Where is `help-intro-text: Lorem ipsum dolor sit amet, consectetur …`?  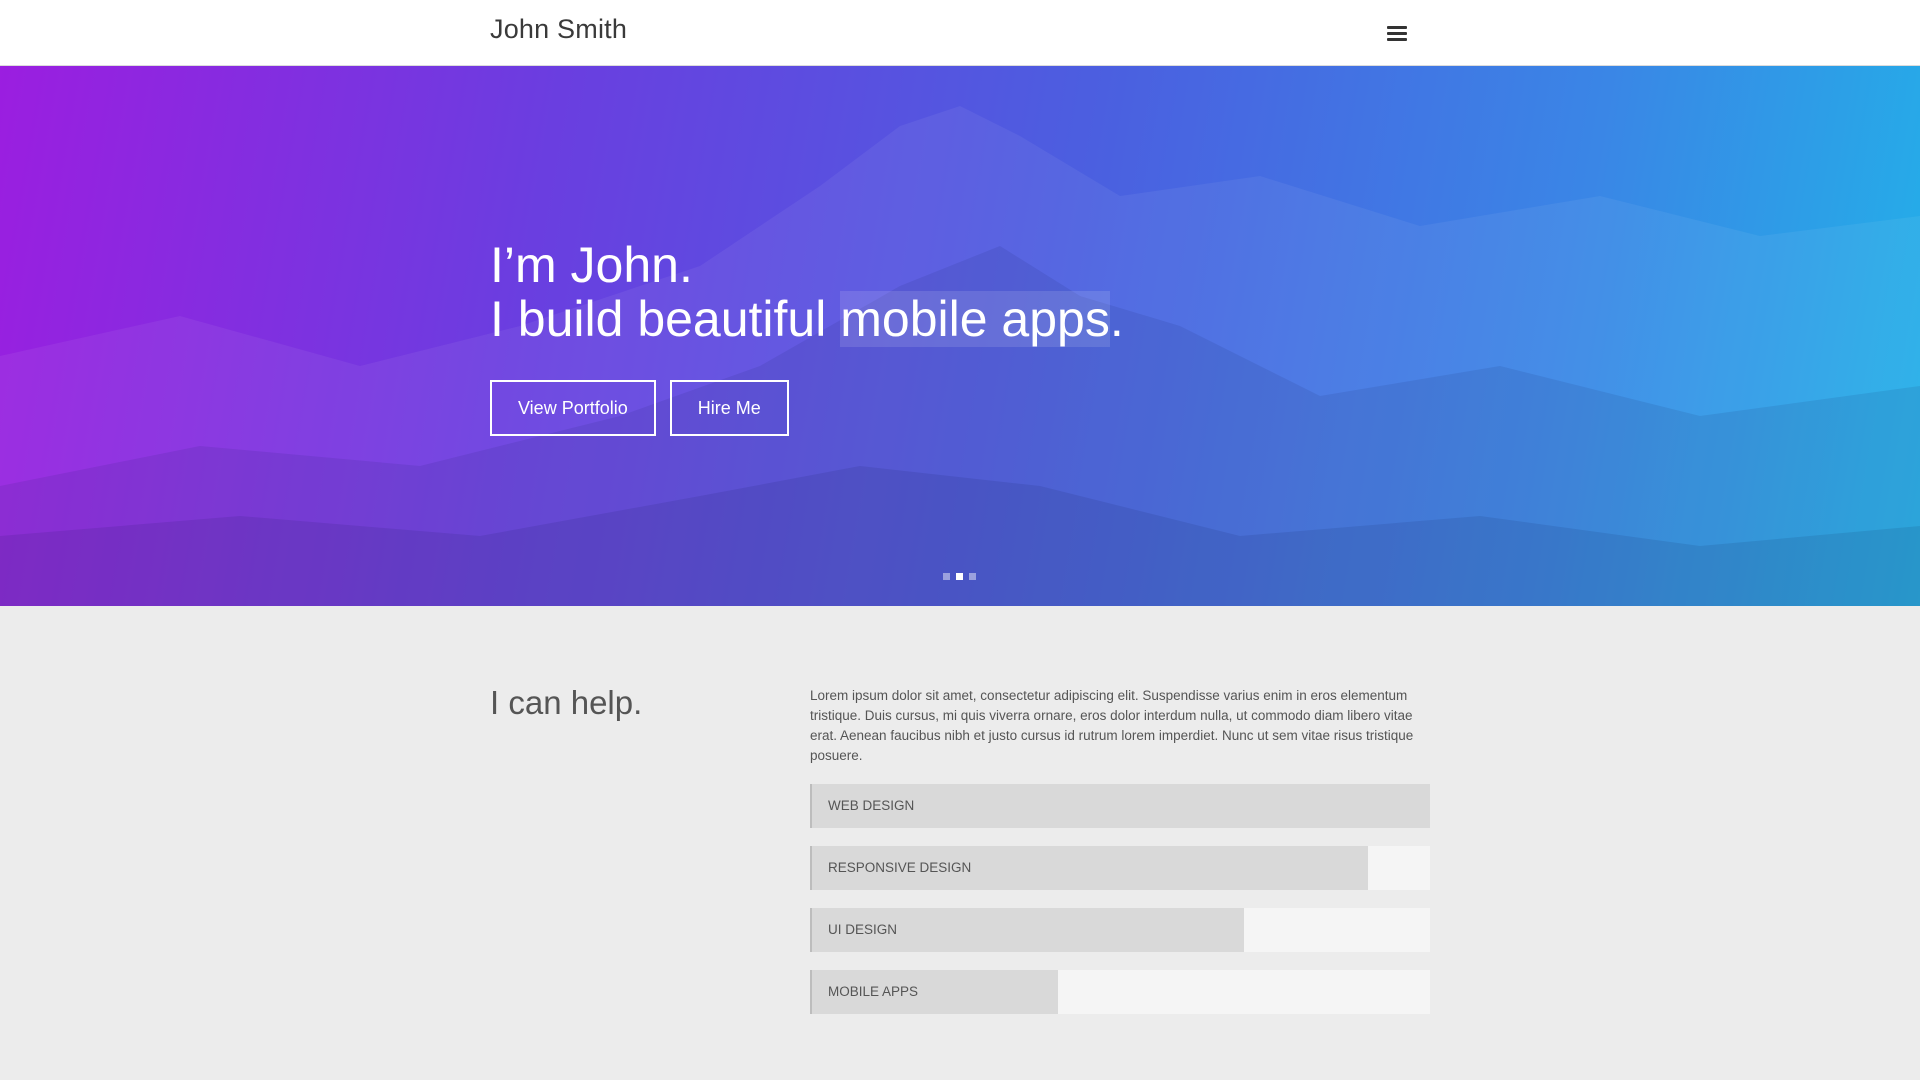 help-intro-text: Lorem ipsum dolor sit amet, consectetur … is located at coordinates (1112, 725).